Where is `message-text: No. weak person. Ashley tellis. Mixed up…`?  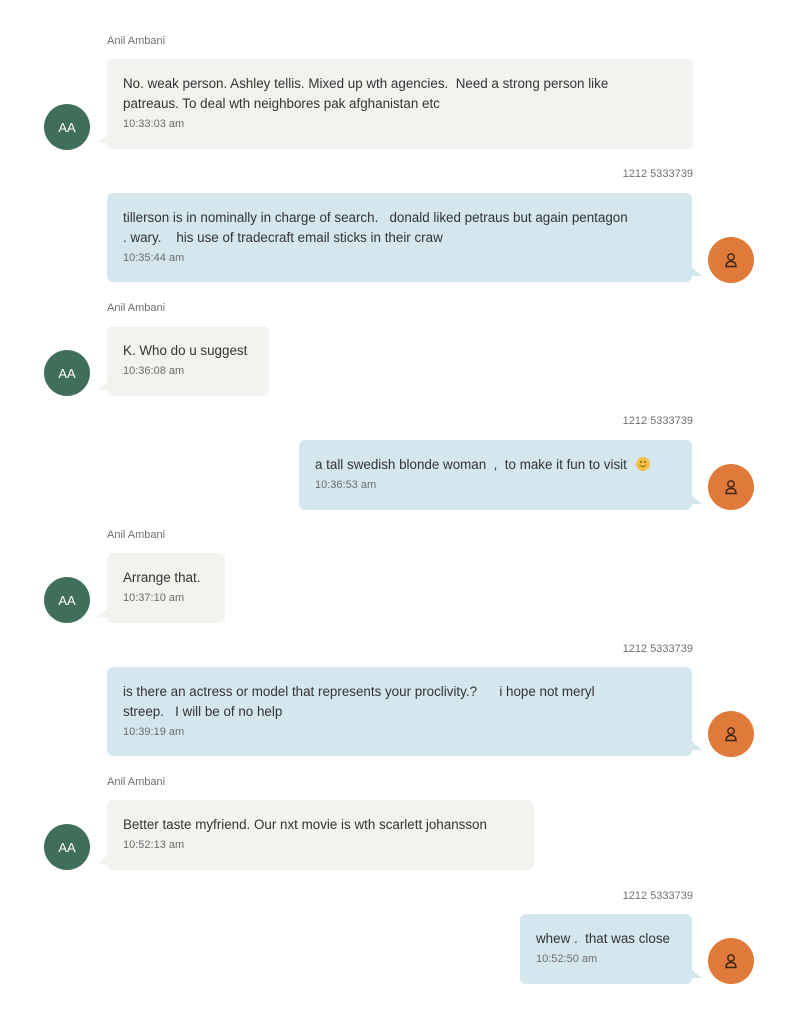 message-text: No. weak person. Ashley tellis. Mixed up… is located at coordinates (366, 93).